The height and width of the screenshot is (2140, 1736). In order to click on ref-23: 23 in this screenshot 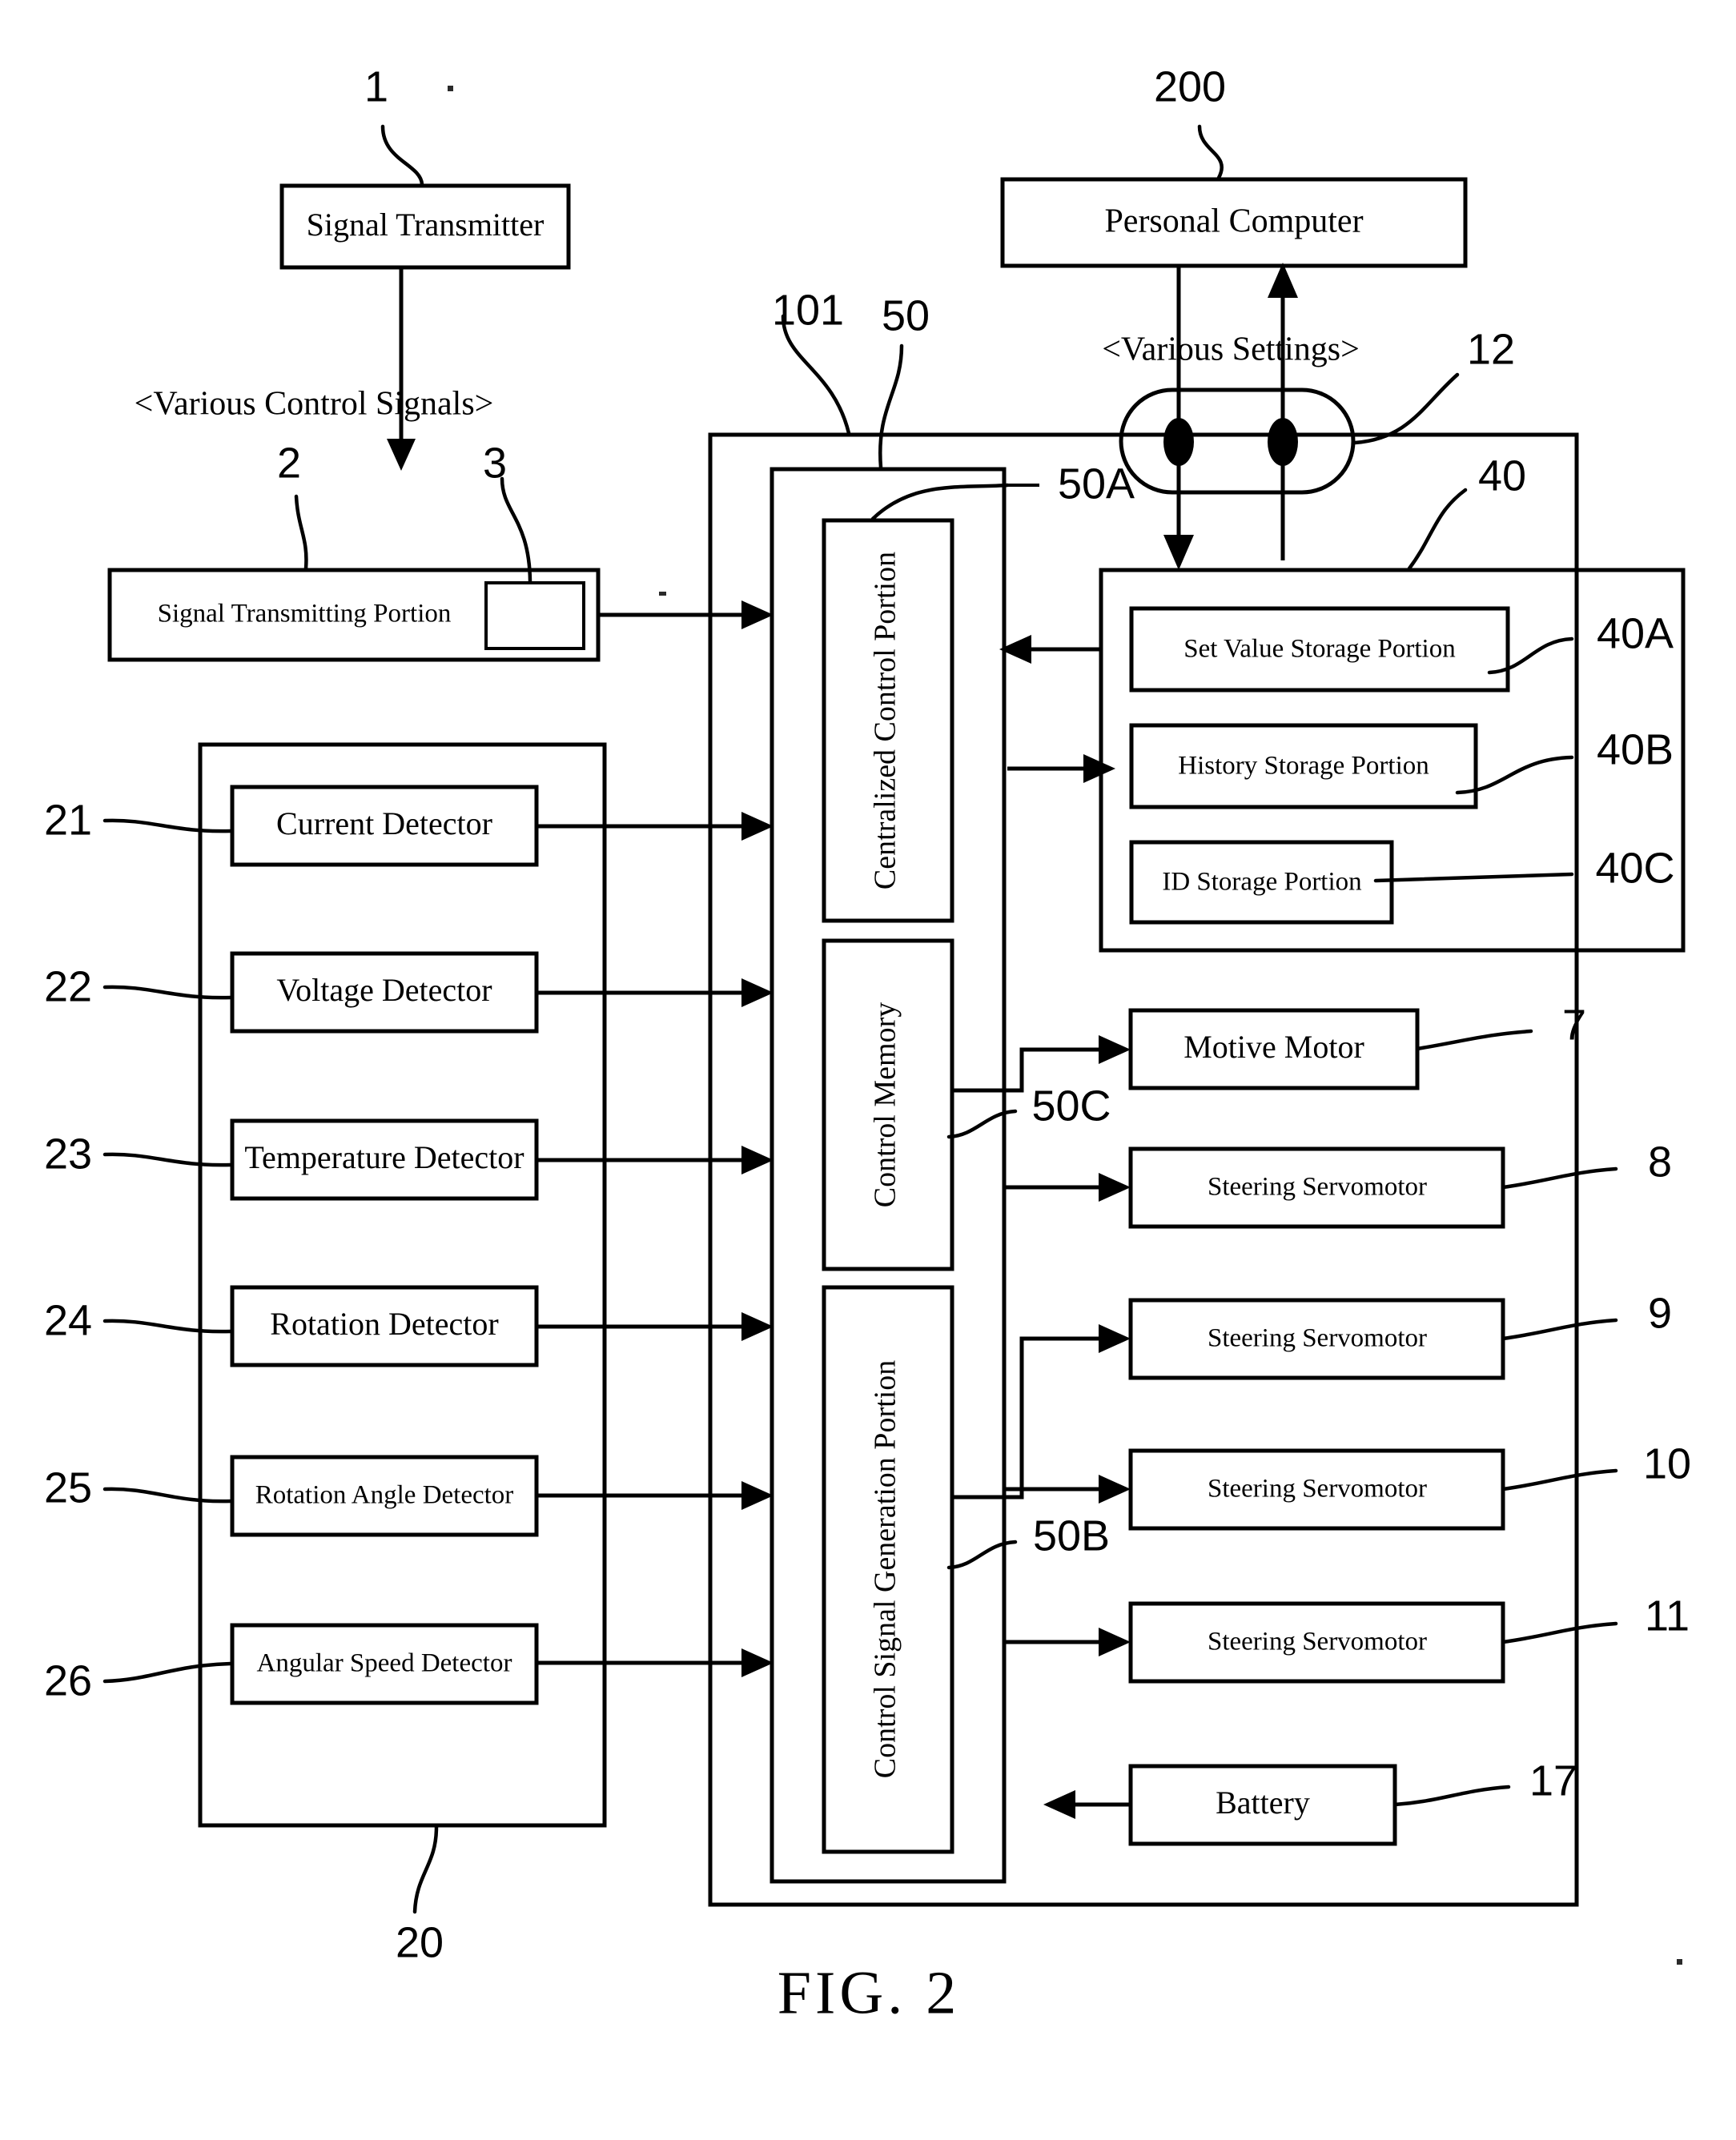, I will do `click(68, 1154)`.